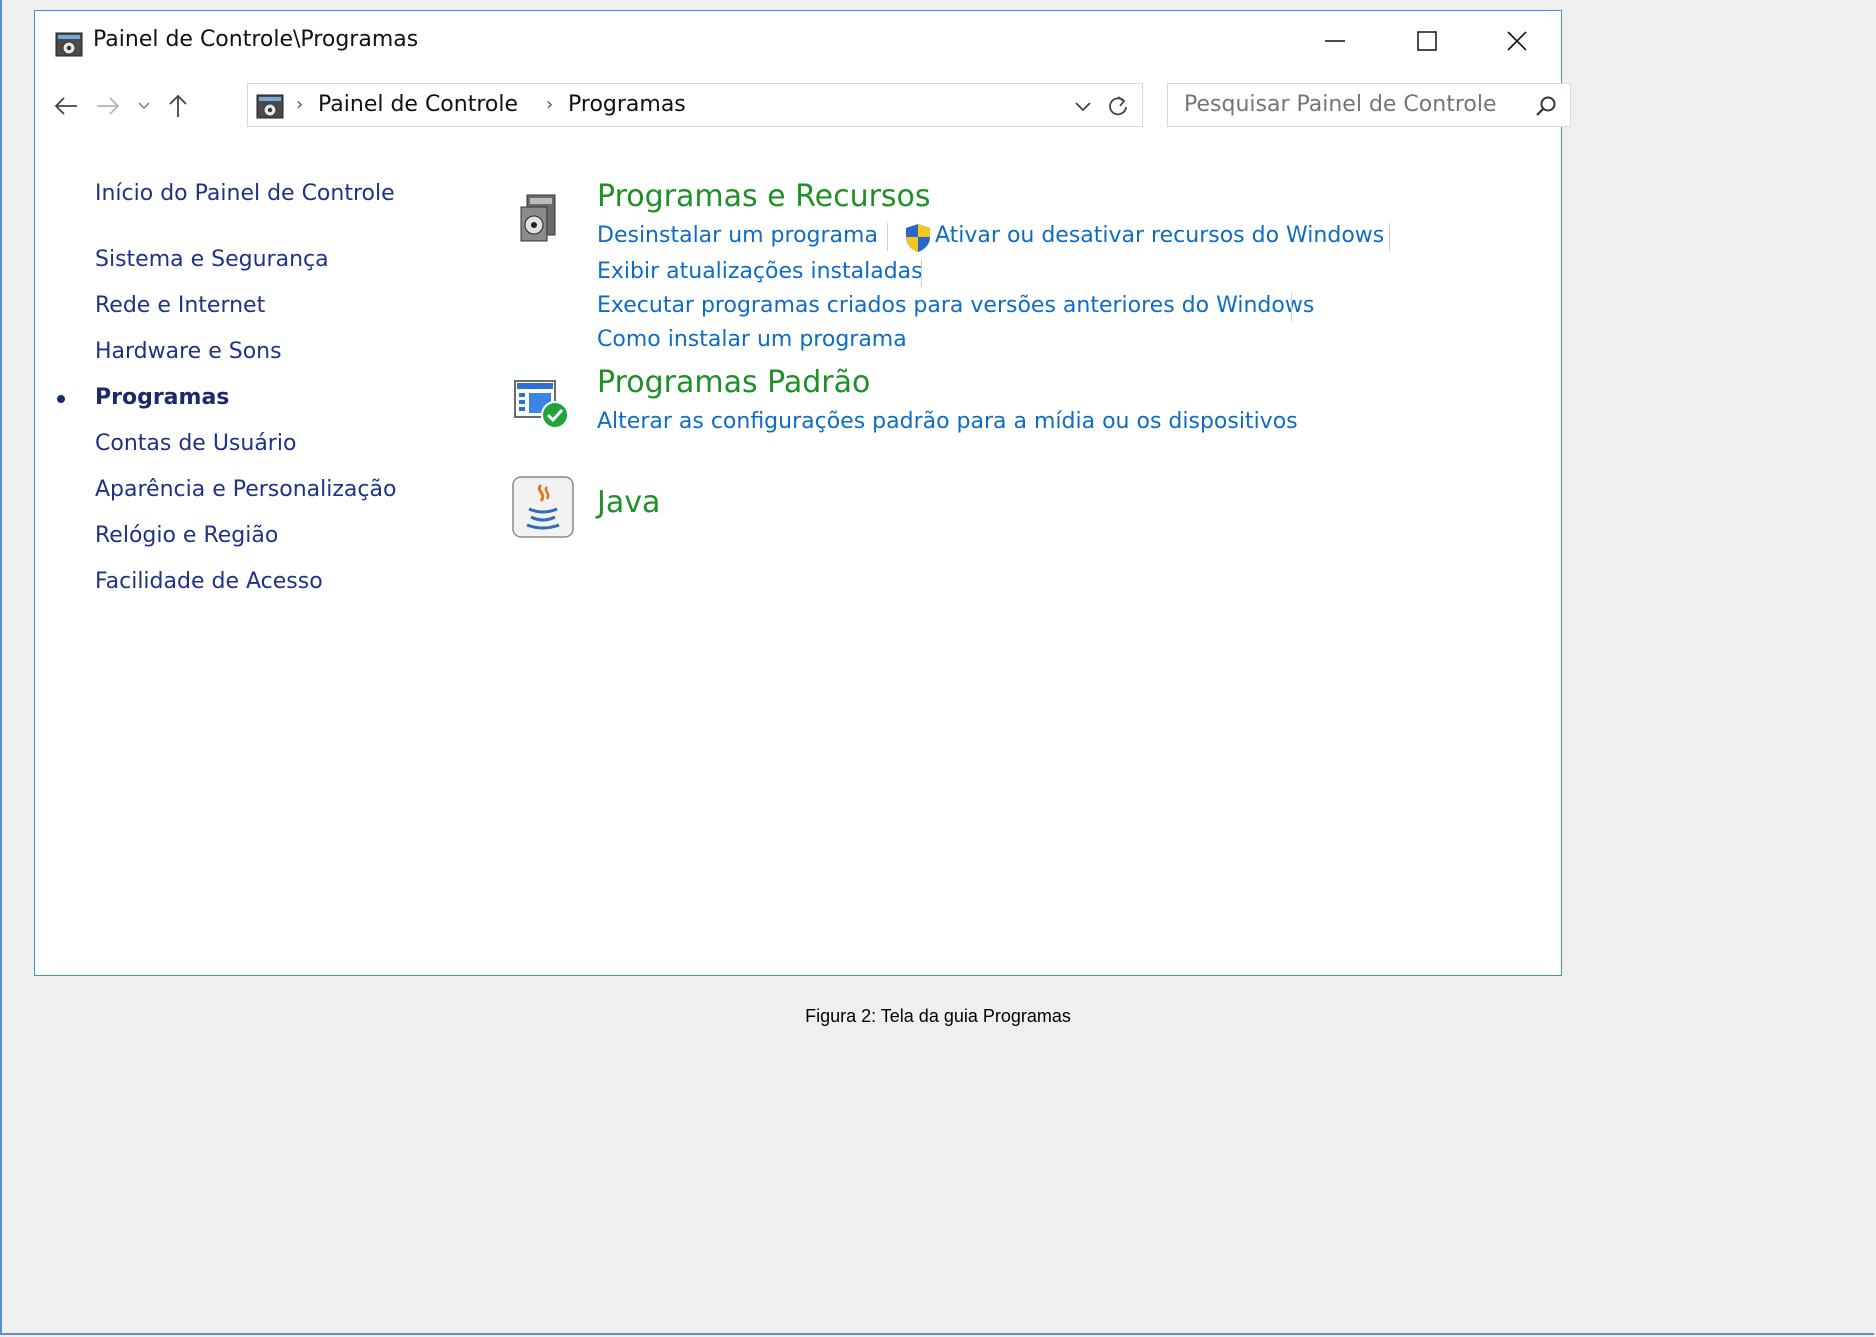  Describe the element at coordinates (212, 259) in the screenshot. I see `sidebar-item-system-security: Sistema e Segurança` at that location.